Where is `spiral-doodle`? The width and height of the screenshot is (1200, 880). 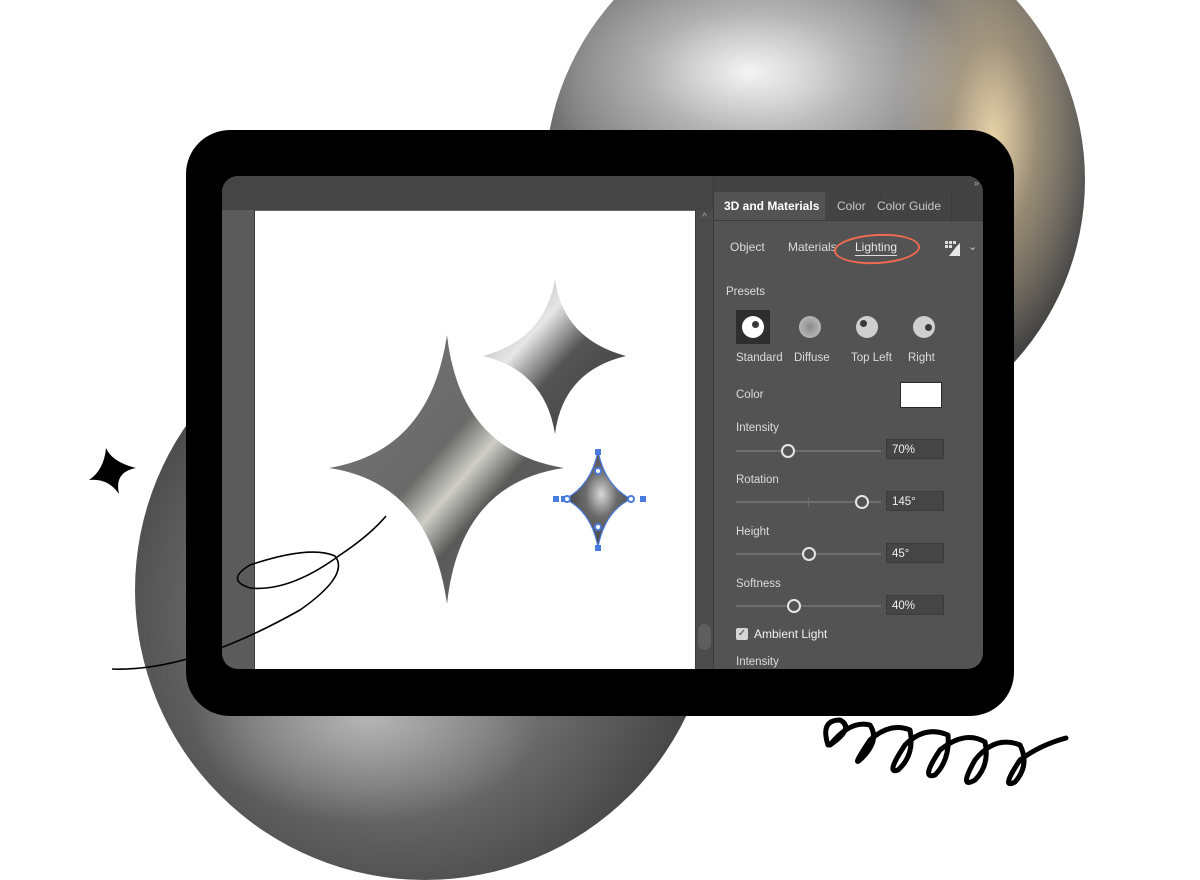
spiral-doodle is located at coordinates (946, 752).